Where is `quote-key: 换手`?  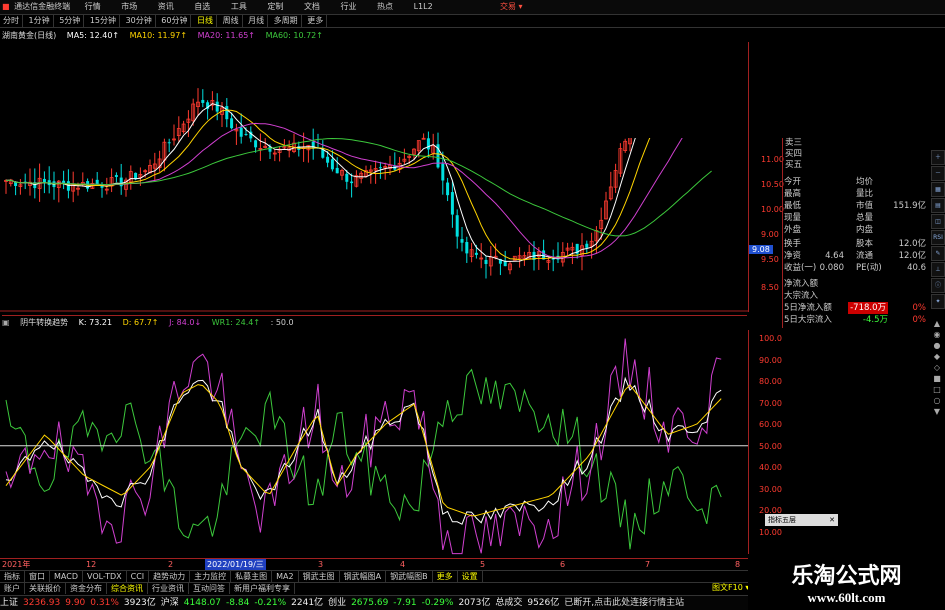
quote-key: 换手 is located at coordinates (793, 244).